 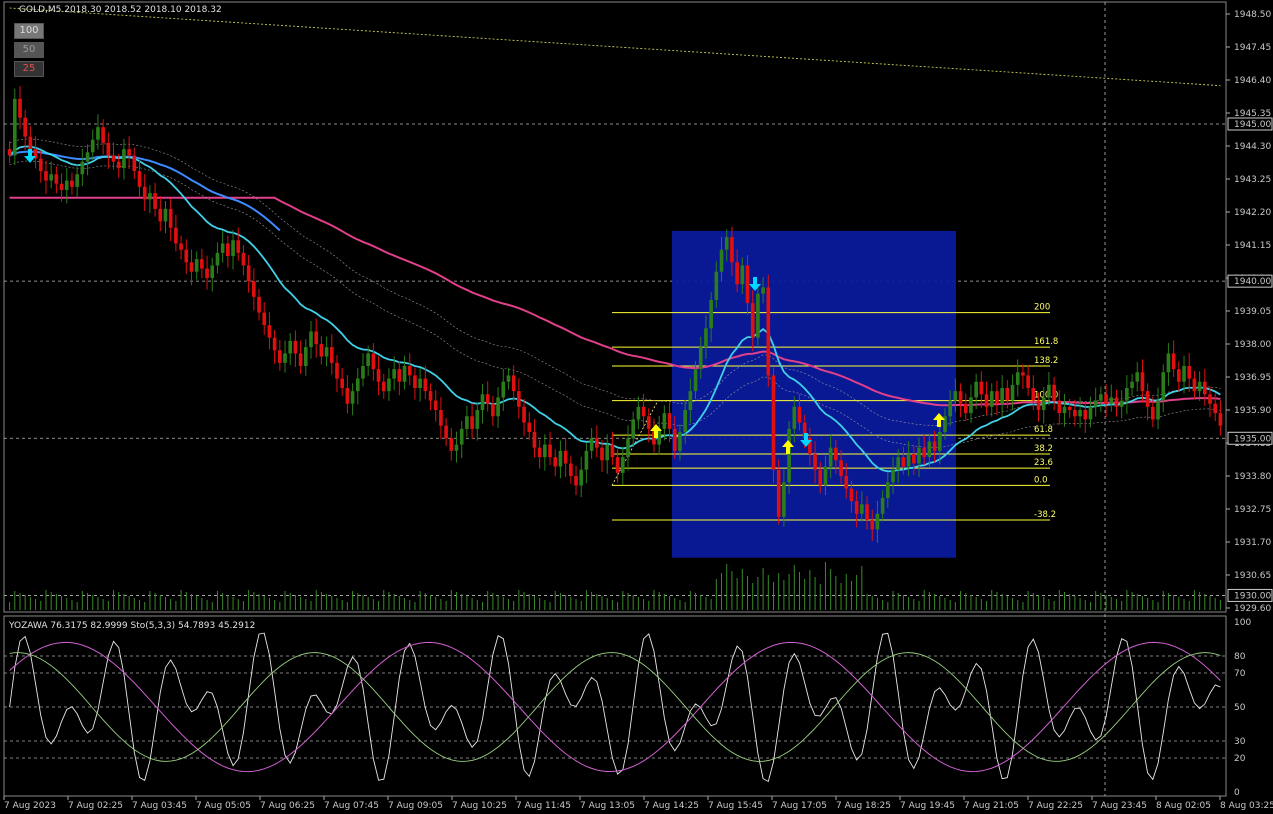 What do you see at coordinates (29, 50) in the screenshot?
I see `zoom-50-button: 50` at bounding box center [29, 50].